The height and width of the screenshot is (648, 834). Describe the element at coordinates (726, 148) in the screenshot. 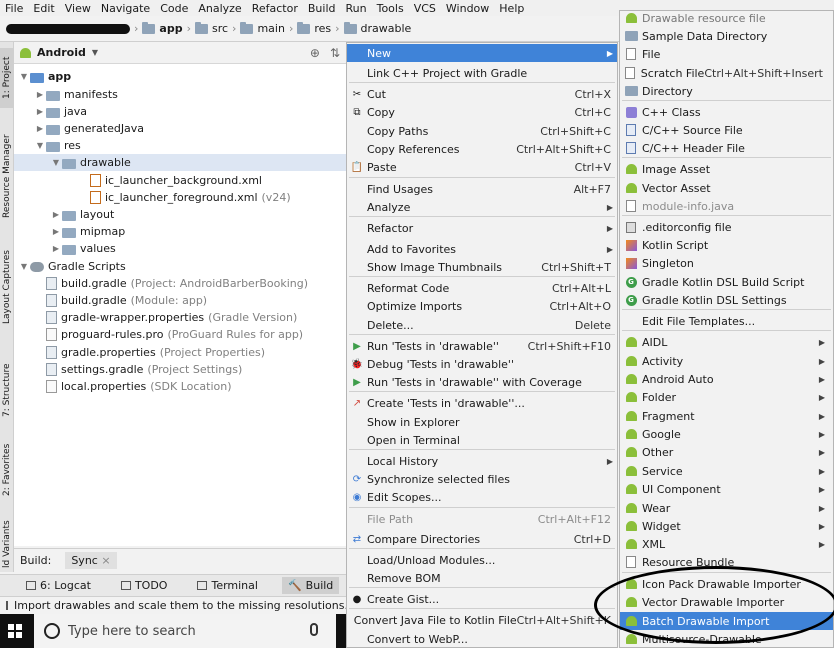

I see `new-submenu-item: C/C++ Header File` at that location.